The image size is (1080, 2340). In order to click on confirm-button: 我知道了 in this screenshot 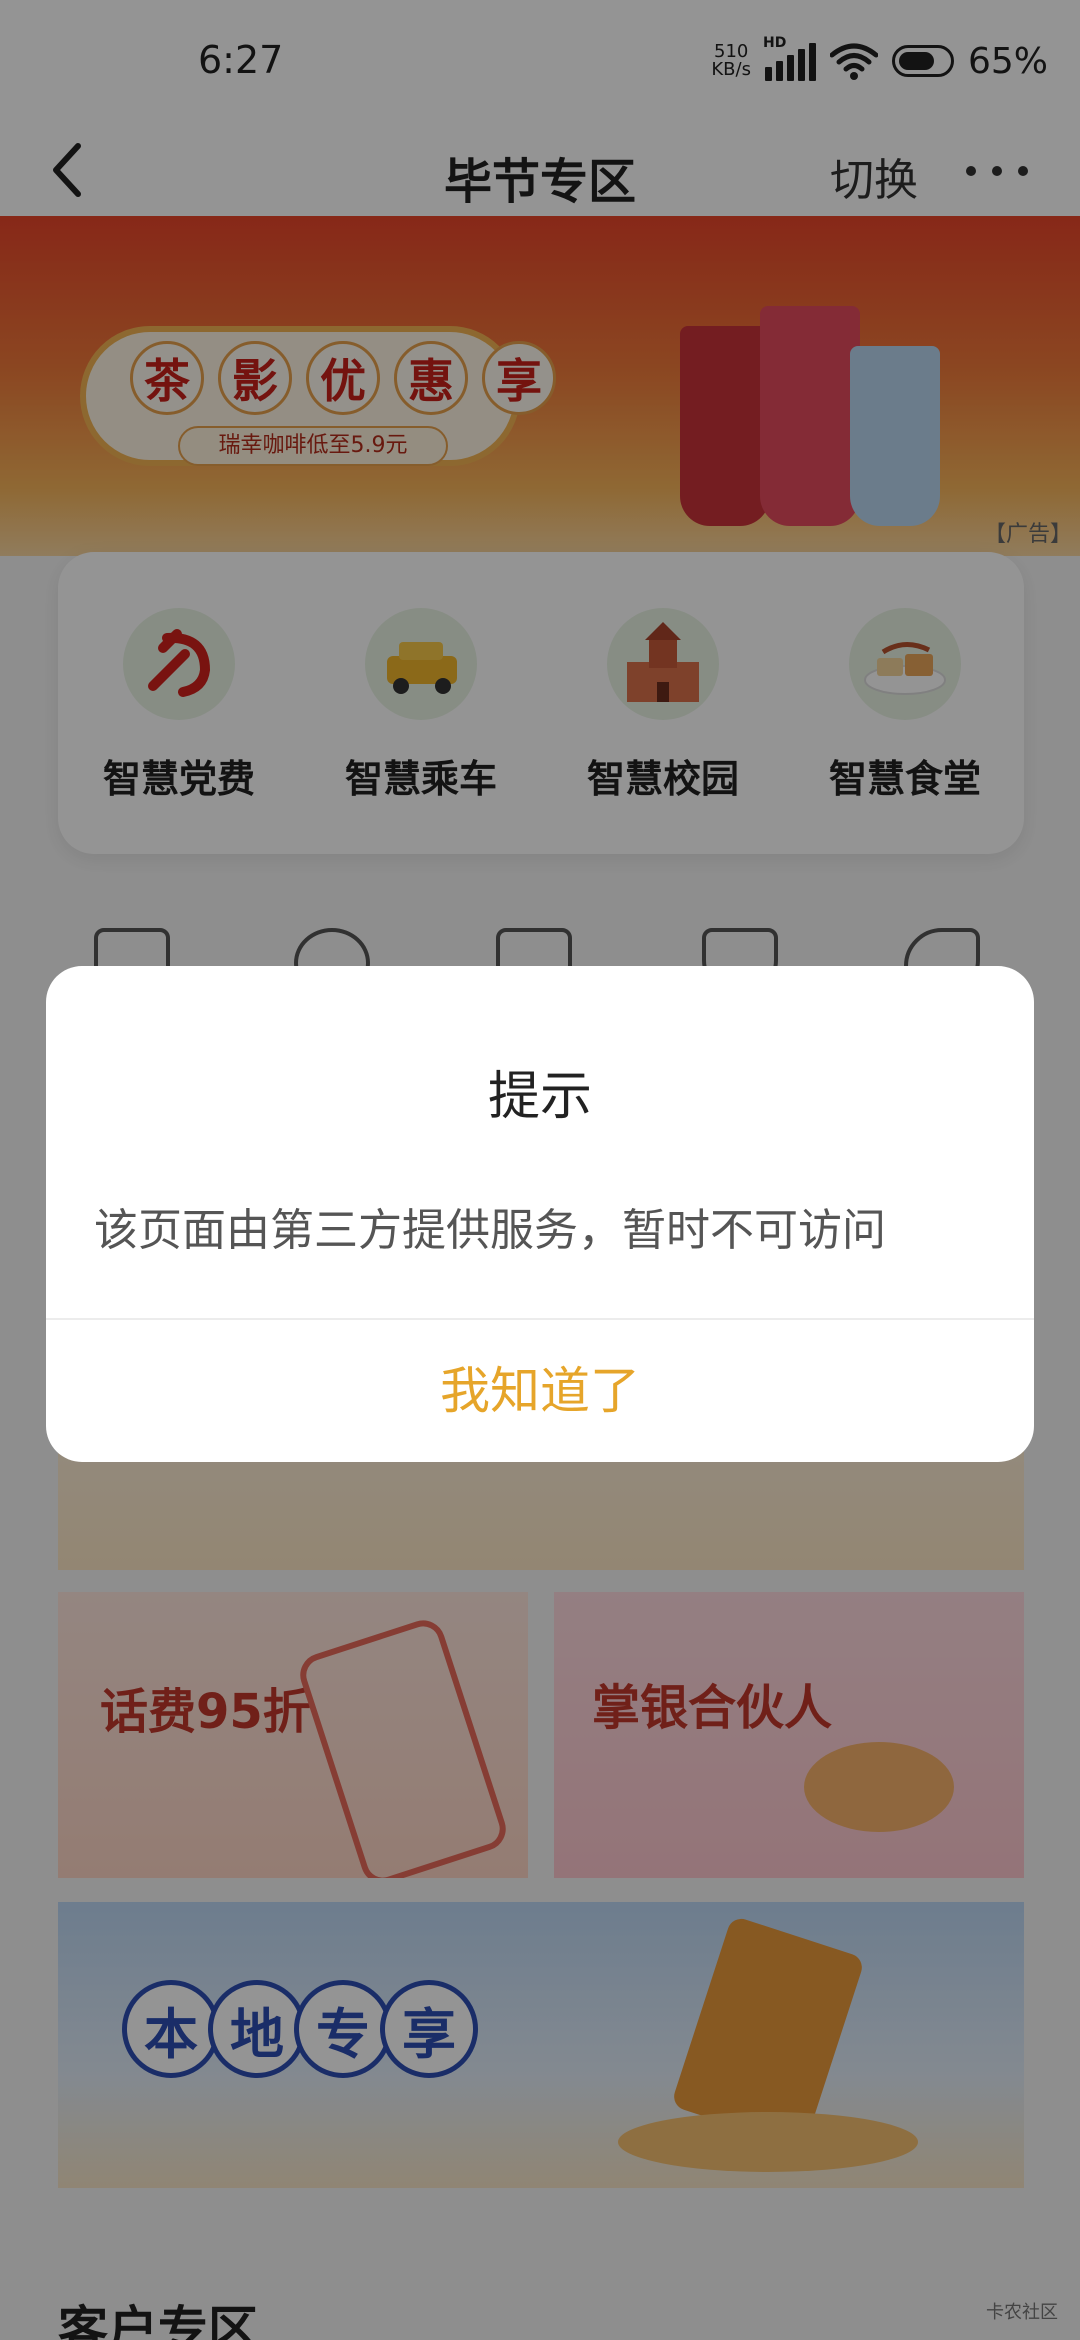, I will do `click(540, 1391)`.